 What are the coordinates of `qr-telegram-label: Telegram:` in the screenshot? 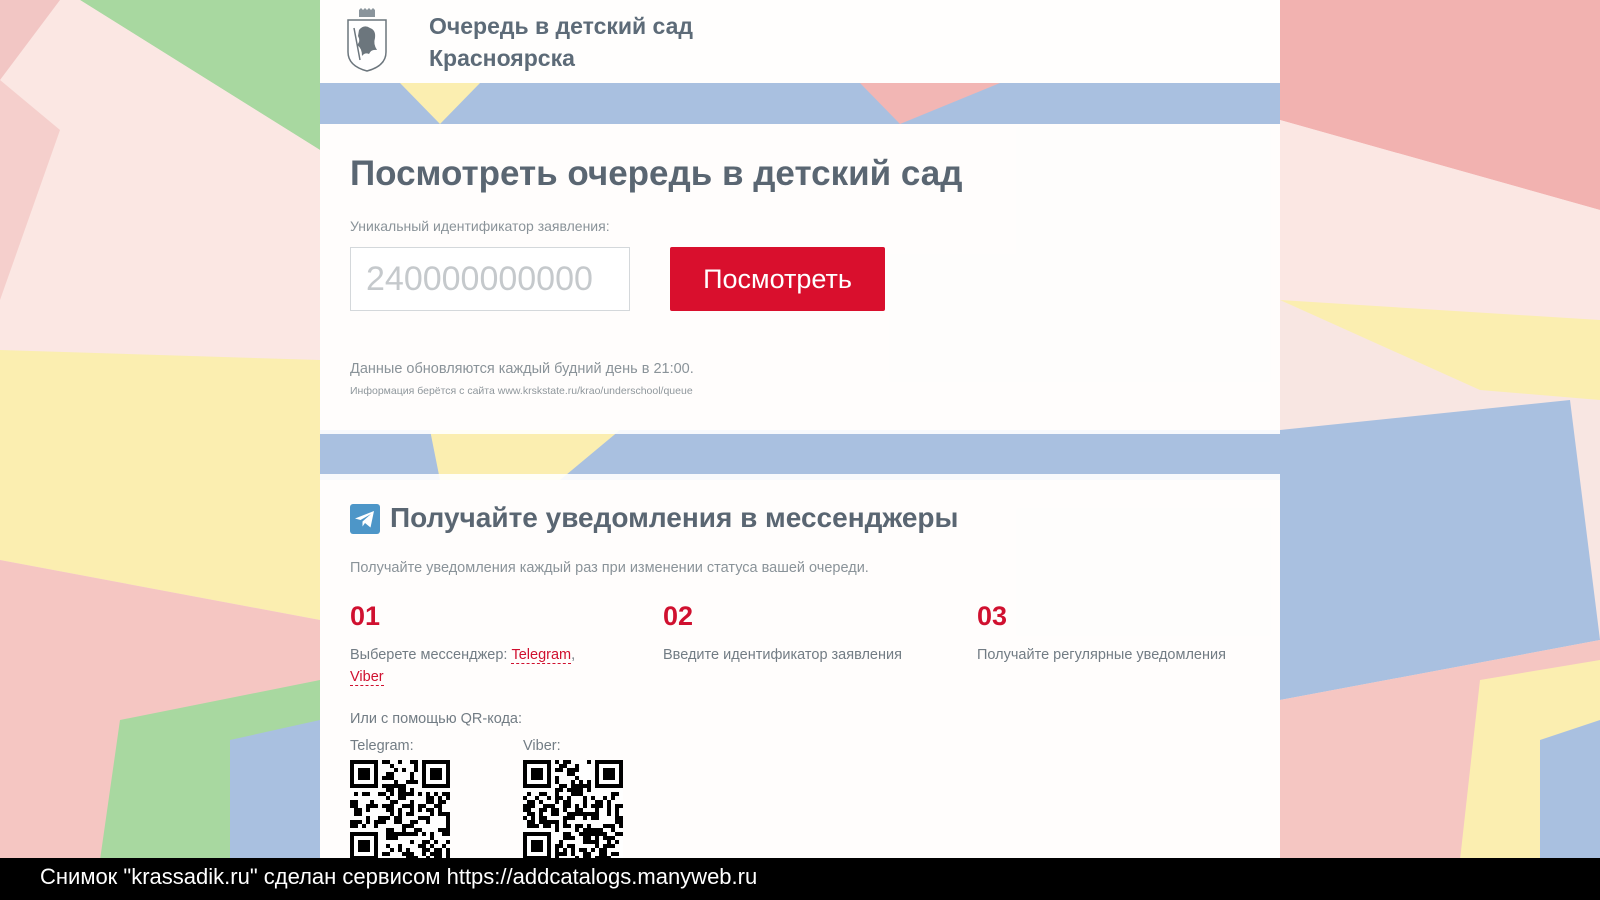 It's located at (382, 746).